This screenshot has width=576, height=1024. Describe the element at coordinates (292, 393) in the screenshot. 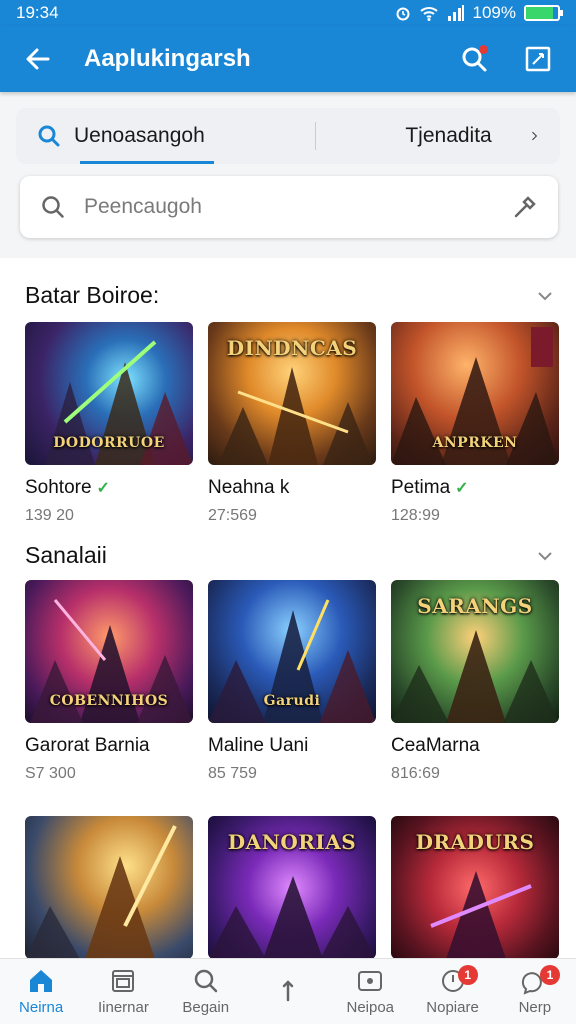

I see `game-thumbnail: DINDNCAS` at that location.